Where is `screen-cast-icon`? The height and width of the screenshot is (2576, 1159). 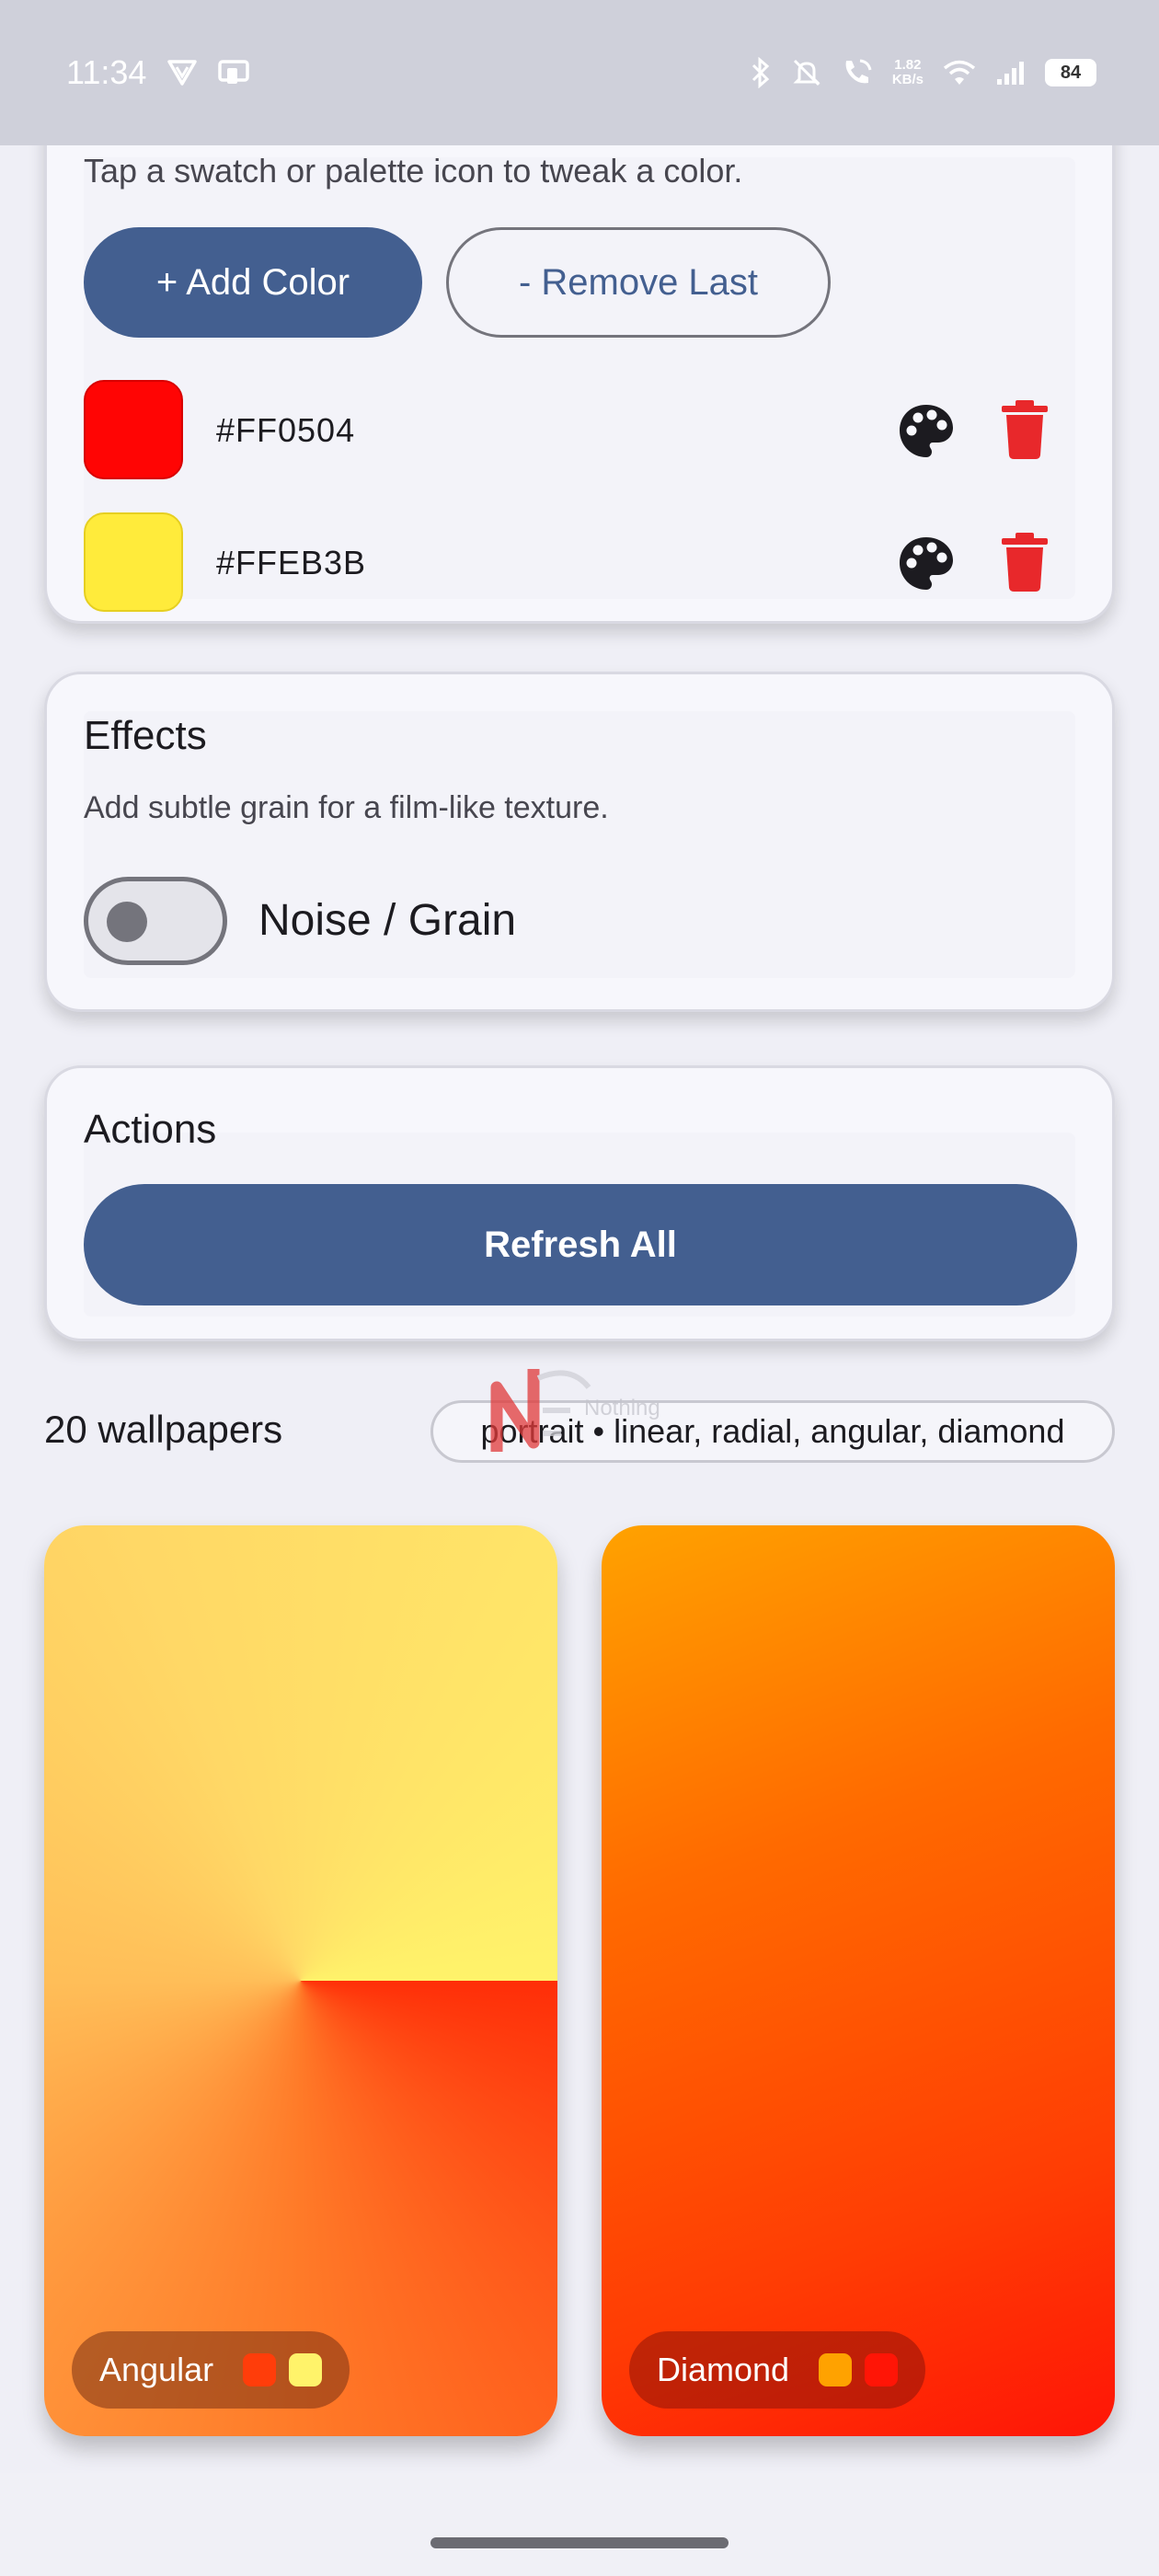 screen-cast-icon is located at coordinates (234, 72).